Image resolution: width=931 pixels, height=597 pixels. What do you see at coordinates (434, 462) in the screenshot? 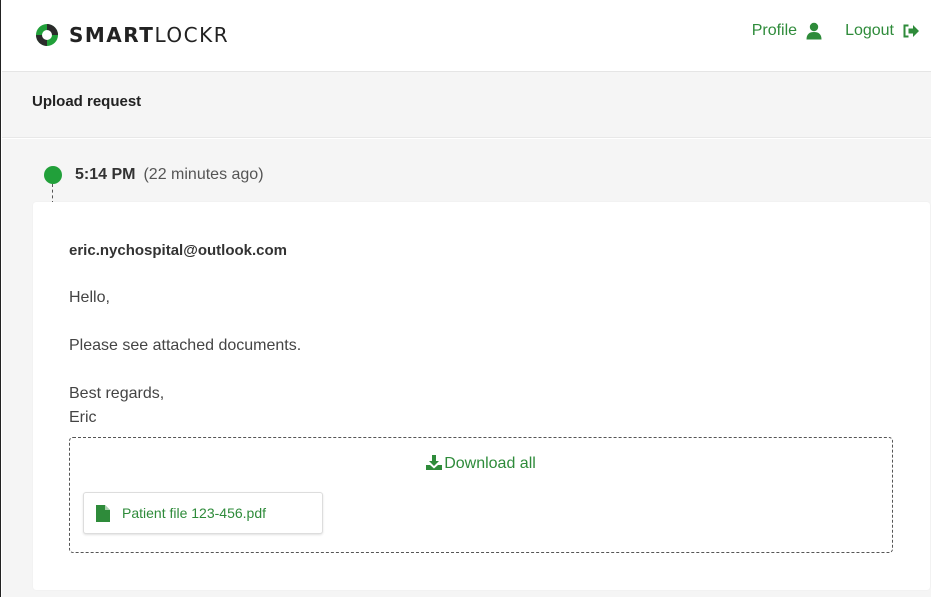
I see `download-icon` at bounding box center [434, 462].